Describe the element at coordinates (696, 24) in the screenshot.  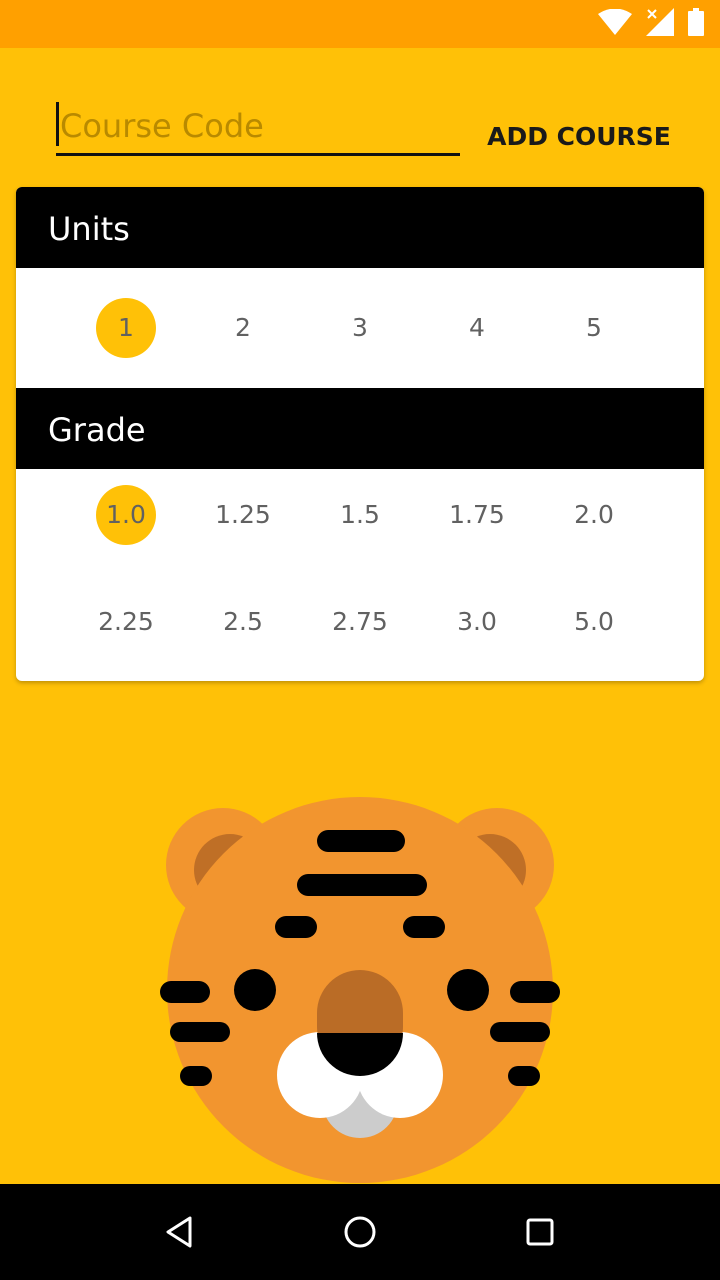
I see `battery-icon` at that location.